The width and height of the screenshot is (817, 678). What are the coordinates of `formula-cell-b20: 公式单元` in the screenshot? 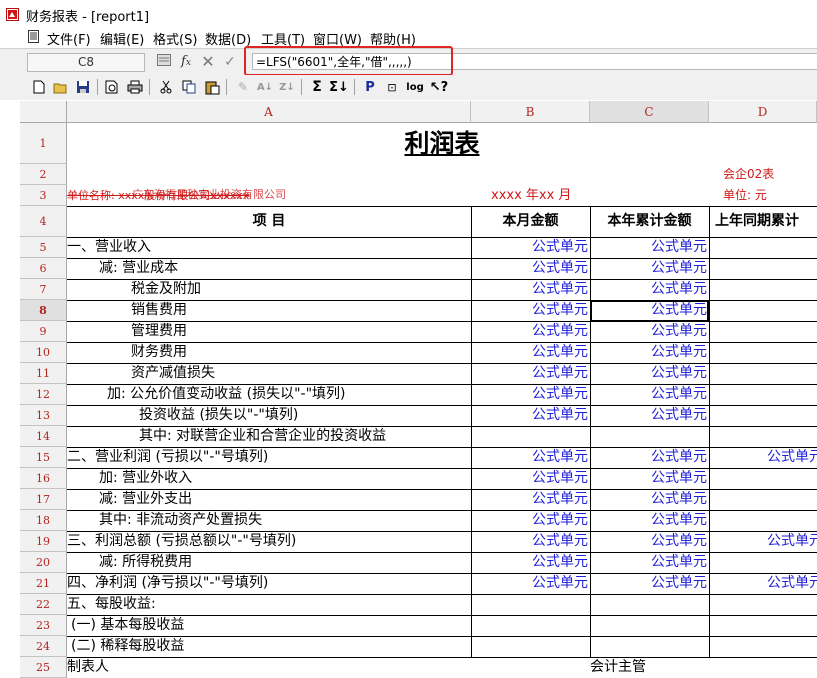 It's located at (530, 562).